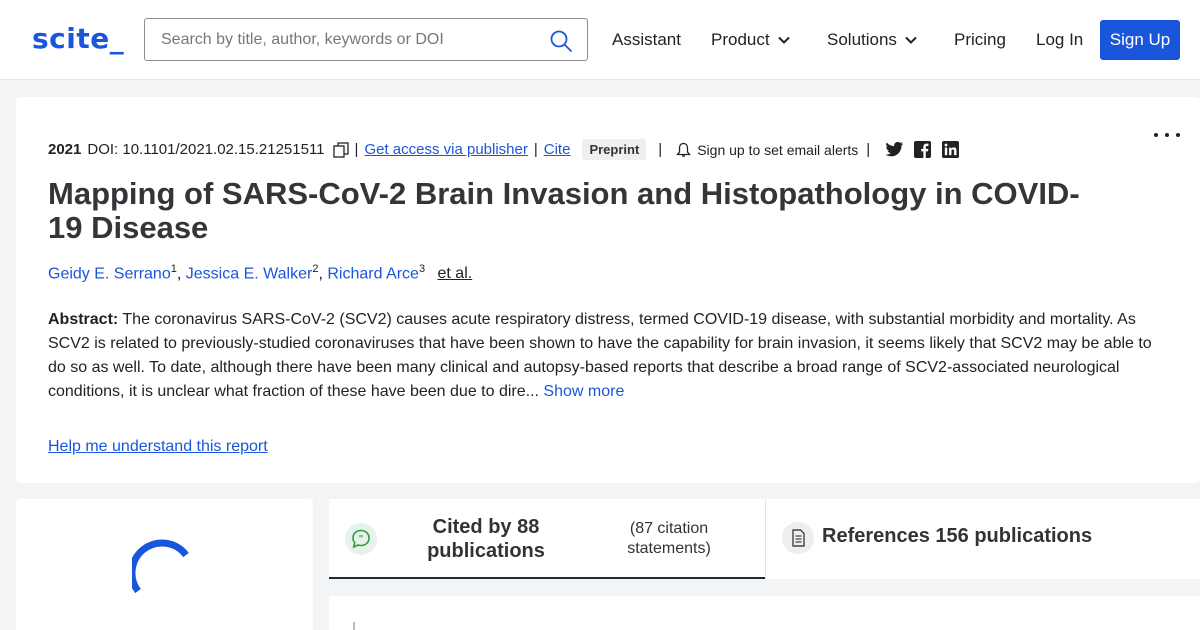  I want to click on more-options-icon, so click(1167, 136).